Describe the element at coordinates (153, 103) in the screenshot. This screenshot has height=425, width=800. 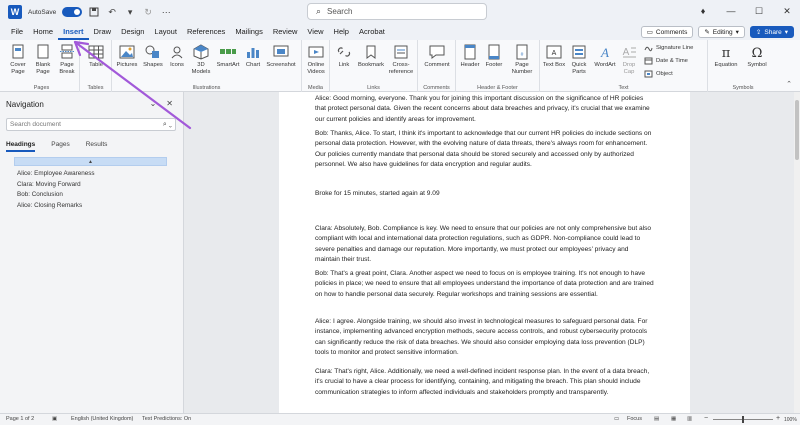
I see `chevron-down-icon: ⌄` at that location.